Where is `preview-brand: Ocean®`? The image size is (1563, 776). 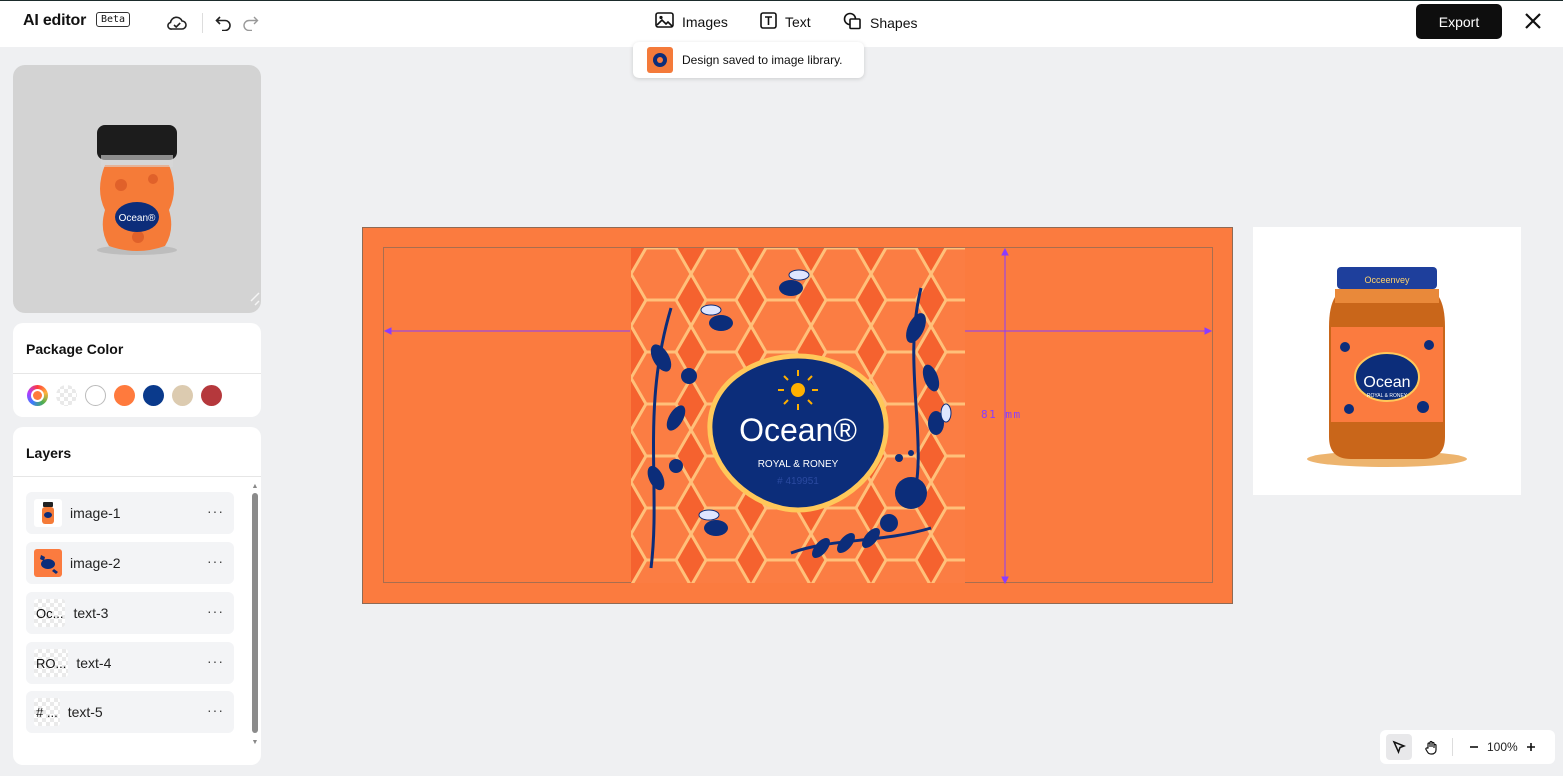
preview-brand: Ocean® is located at coordinates (137, 218).